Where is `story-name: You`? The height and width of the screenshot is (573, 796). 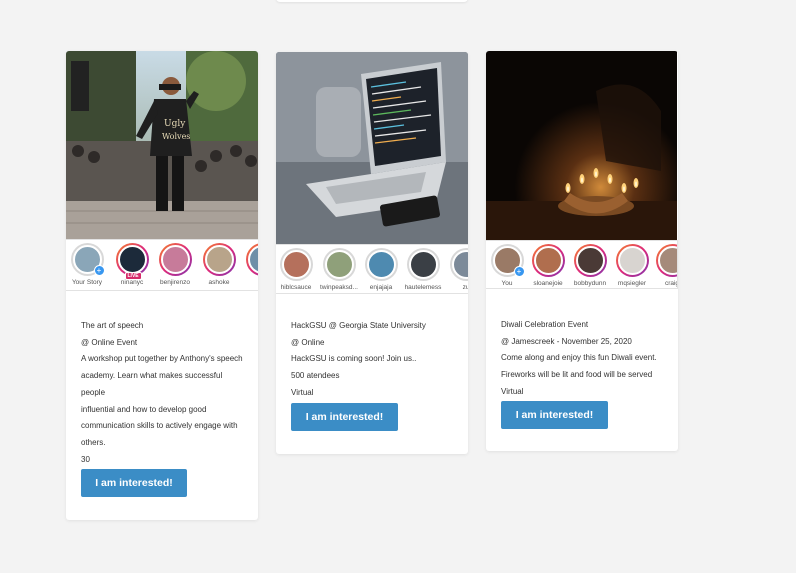 story-name: You is located at coordinates (507, 283).